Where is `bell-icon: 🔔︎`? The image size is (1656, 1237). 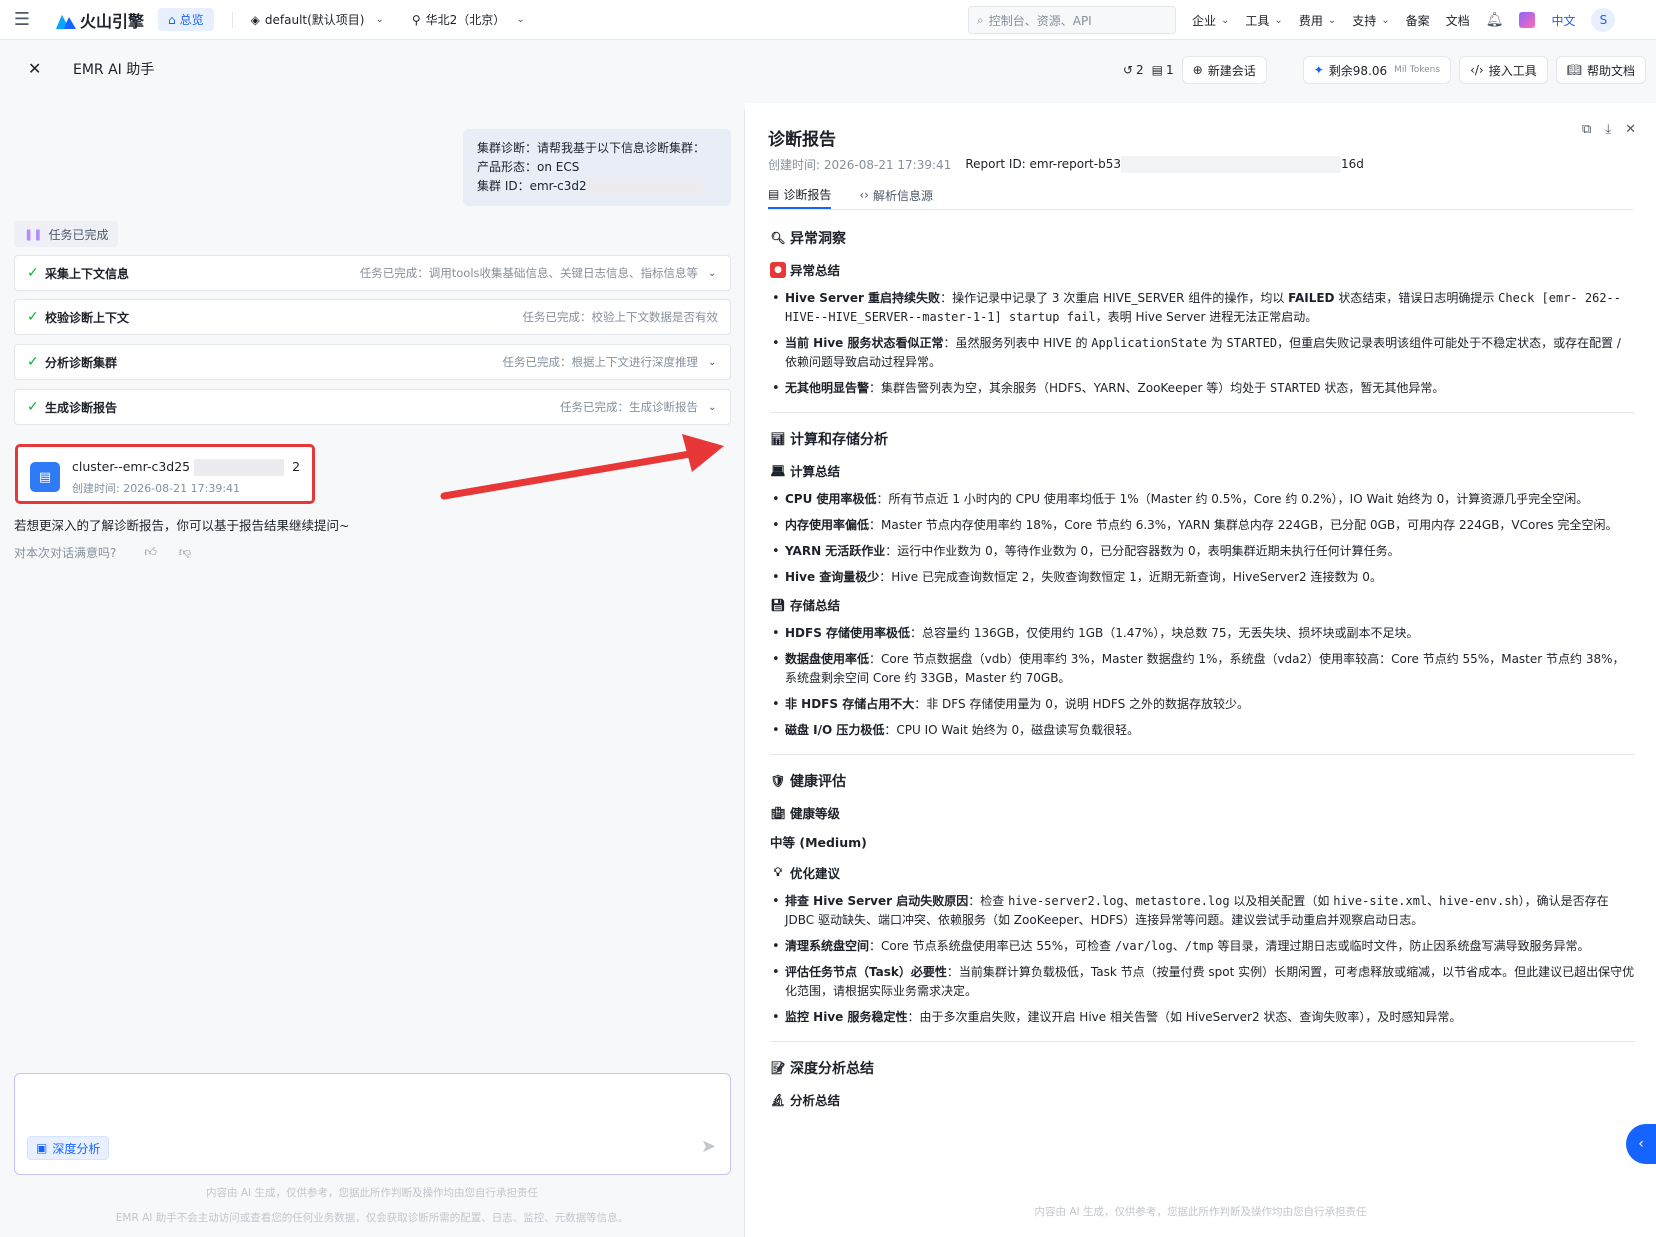 bell-icon: 🔔︎ is located at coordinates (1495, 20).